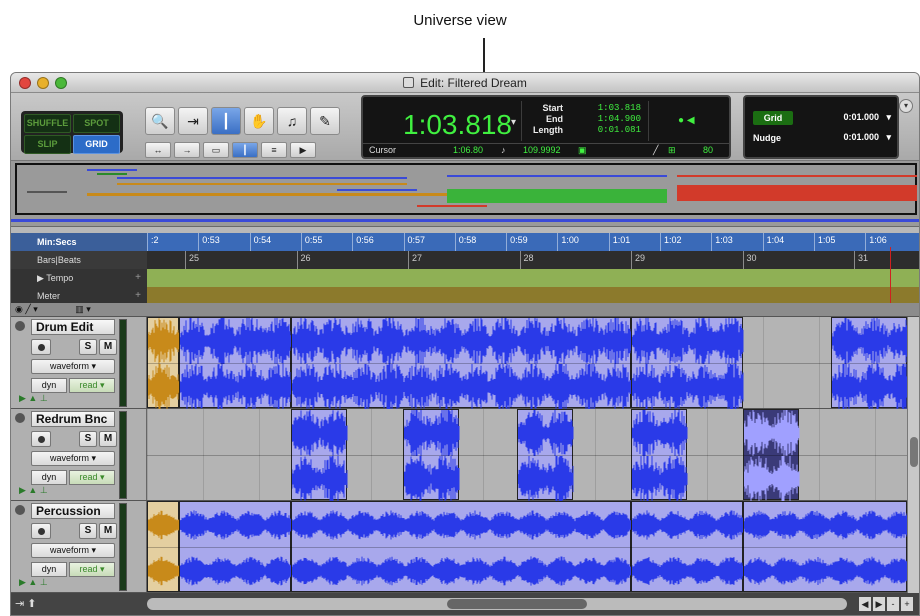  I want to click on spot-mode-button: SPOT, so click(96, 123).